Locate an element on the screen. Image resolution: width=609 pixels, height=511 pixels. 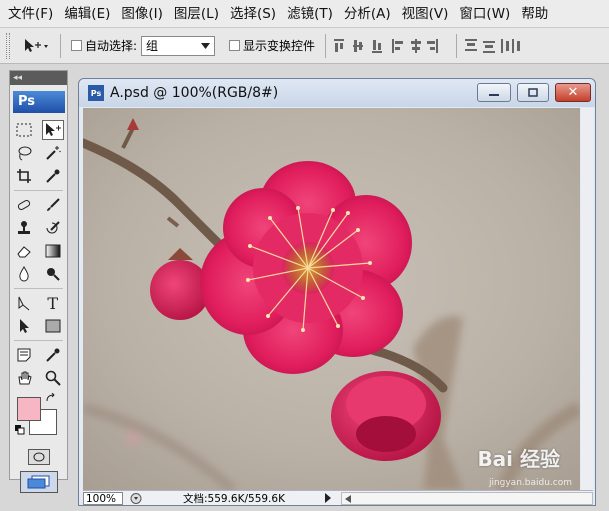
scroll-left-icon is located at coordinates (348, 499).